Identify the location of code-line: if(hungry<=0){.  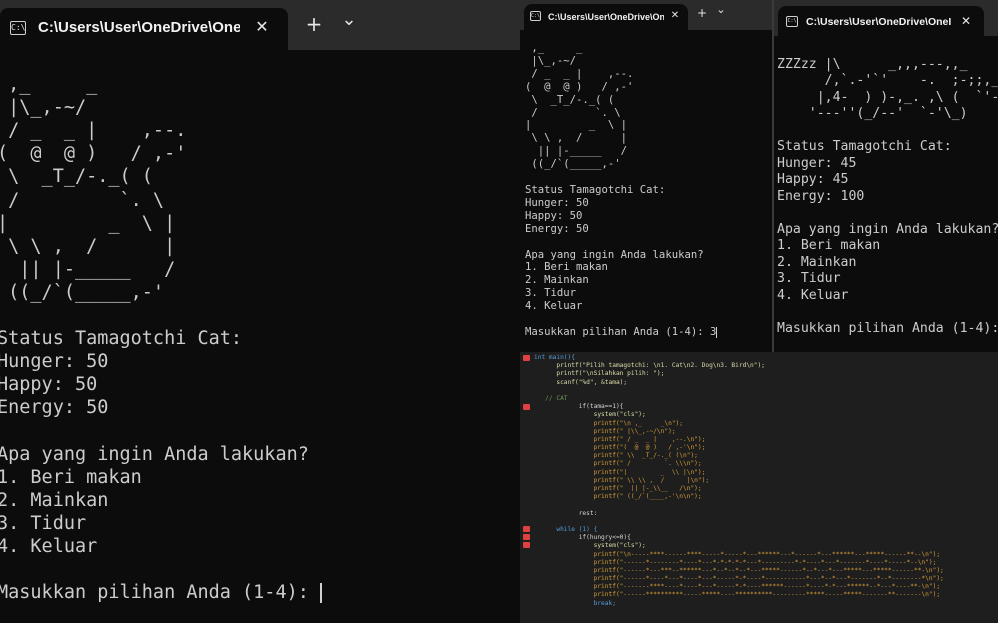
(582, 538).